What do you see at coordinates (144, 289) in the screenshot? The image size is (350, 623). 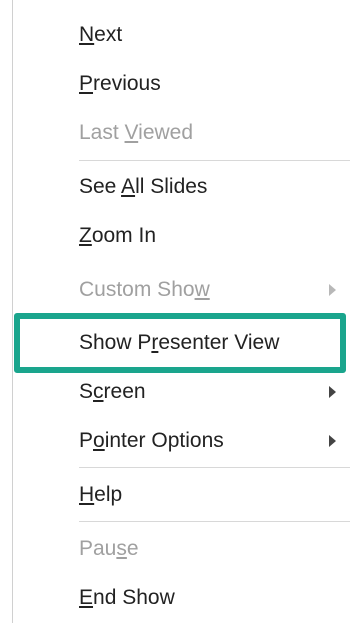 I see `menu-item-label: Custom Show` at bounding box center [144, 289].